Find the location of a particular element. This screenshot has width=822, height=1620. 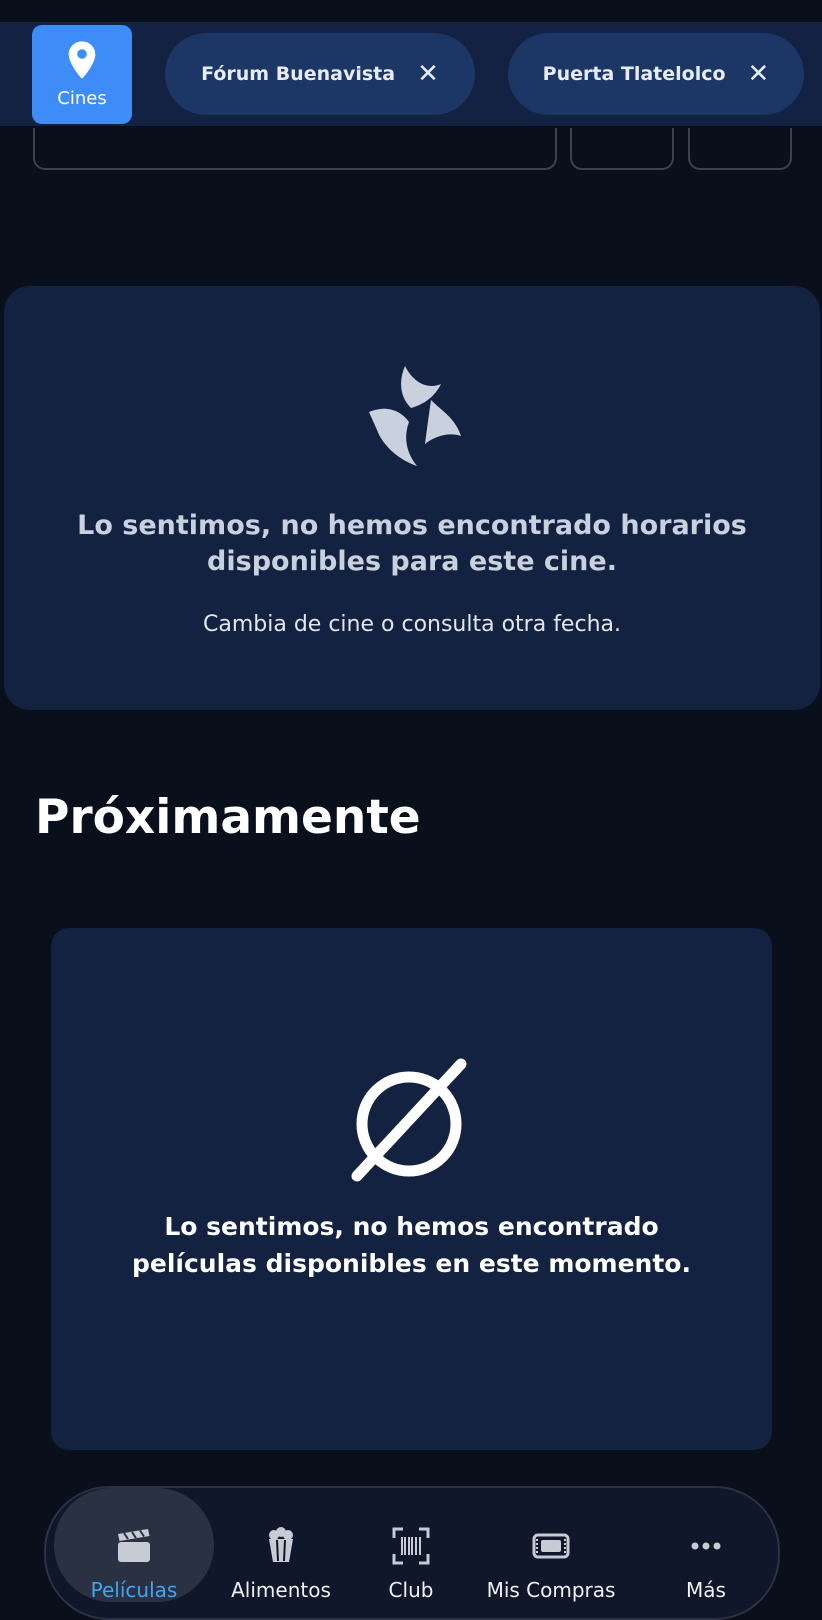

empty-set-icon is located at coordinates (409, 1120).